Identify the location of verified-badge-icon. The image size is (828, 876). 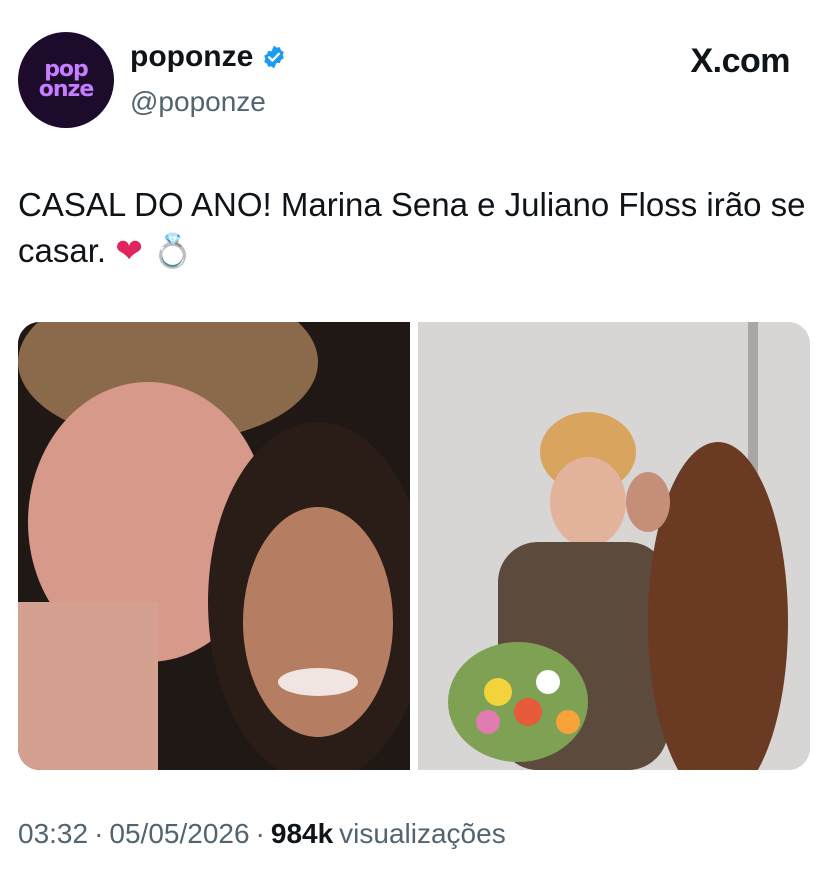
(274, 57).